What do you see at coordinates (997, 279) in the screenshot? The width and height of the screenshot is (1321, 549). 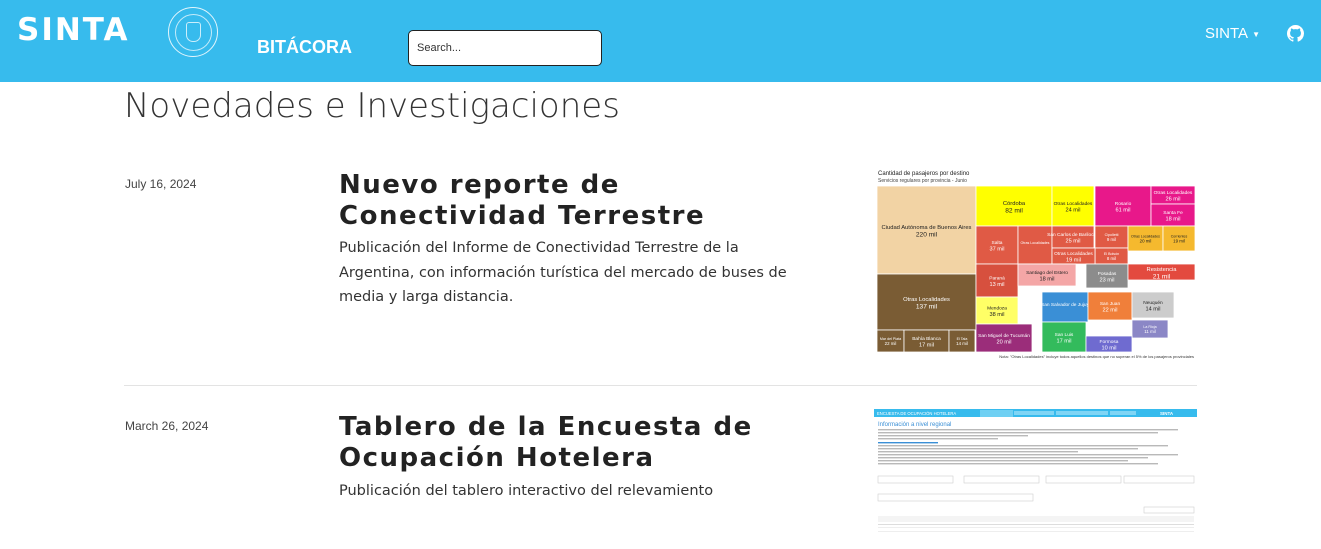 I see `treemap-cell-label: Paraná` at bounding box center [997, 279].